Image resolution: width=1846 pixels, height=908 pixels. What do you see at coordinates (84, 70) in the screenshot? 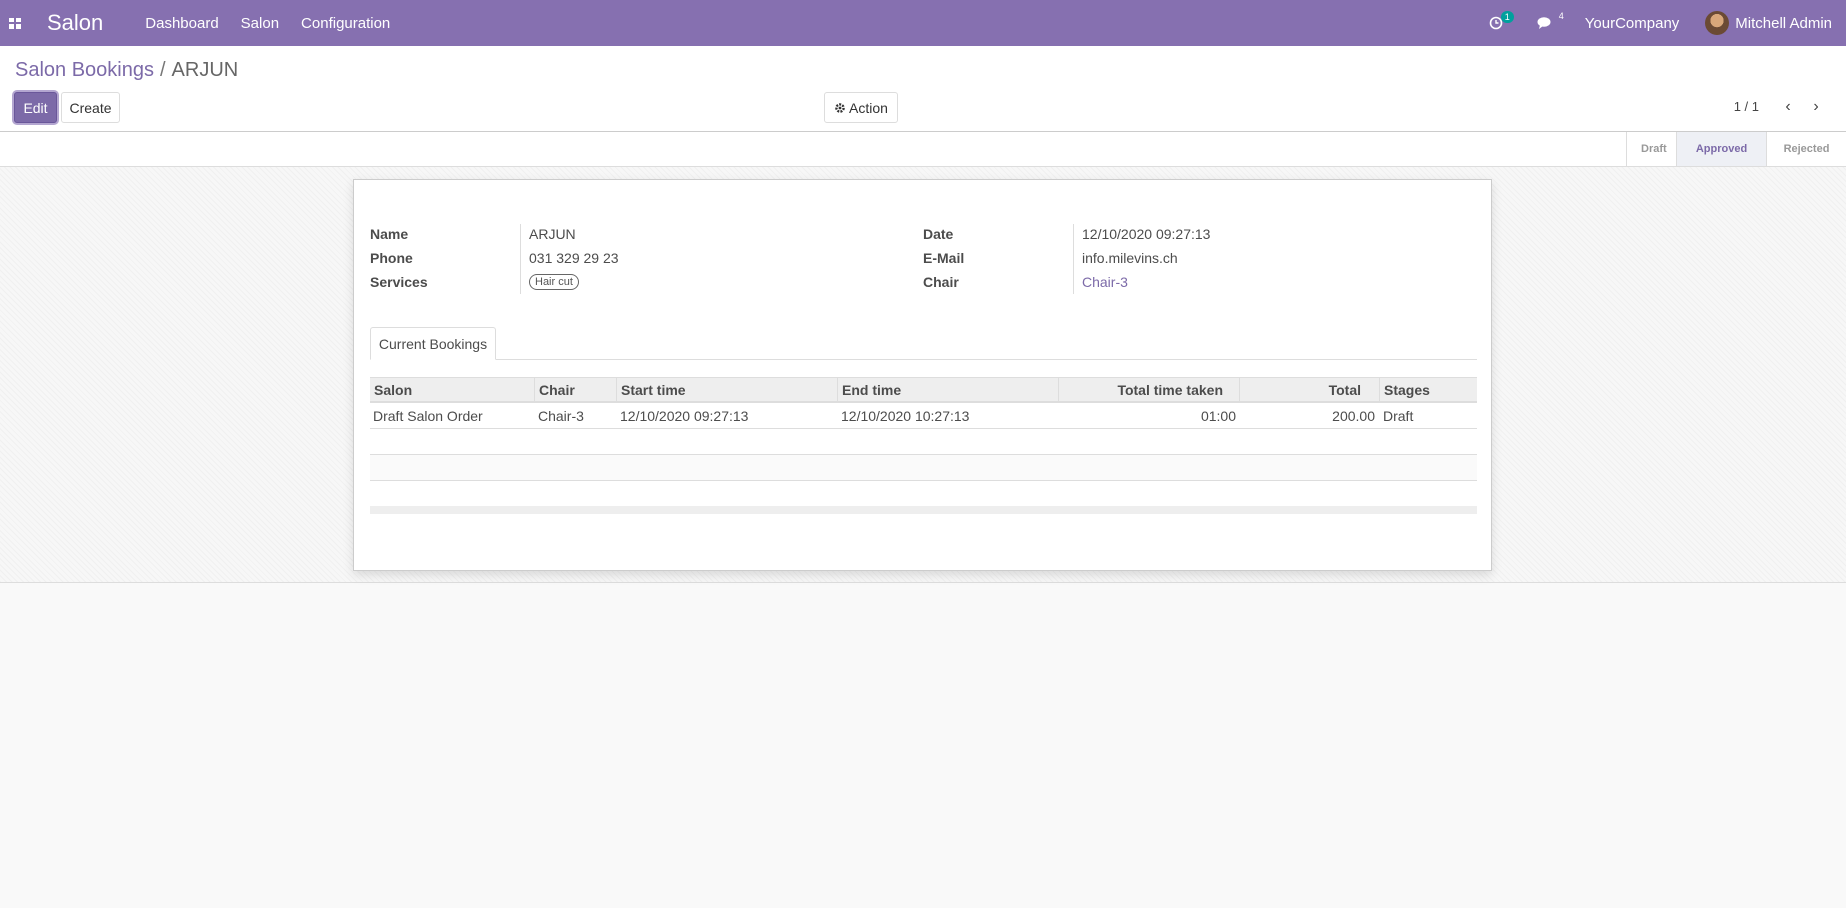
I see `breadcrumb-parent: Salon Bookings` at bounding box center [84, 70].